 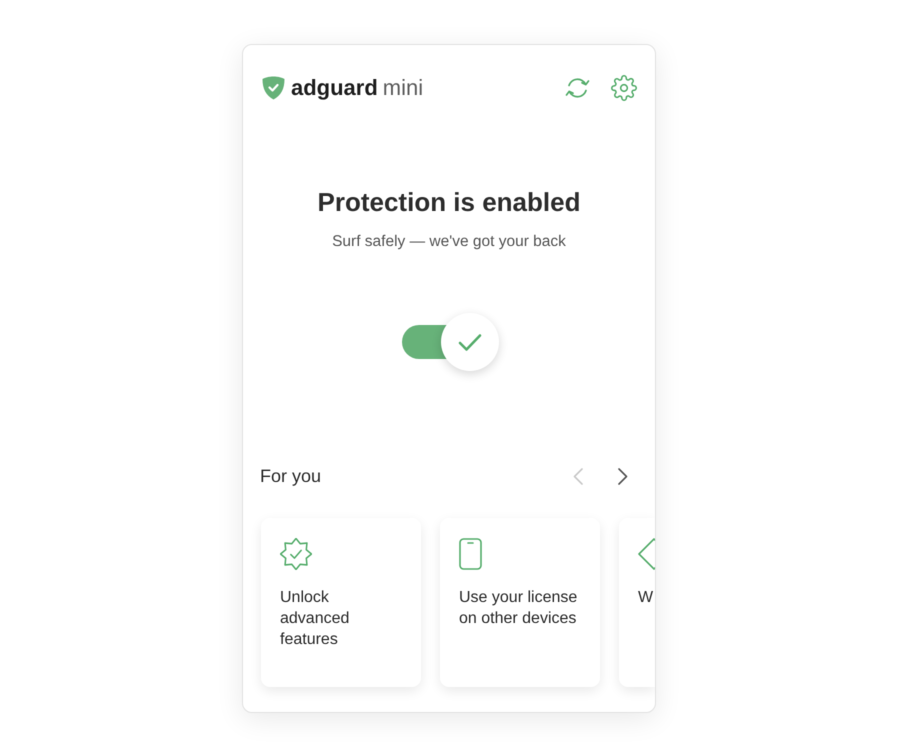 What do you see at coordinates (624, 88) in the screenshot?
I see `settings-icon` at bounding box center [624, 88].